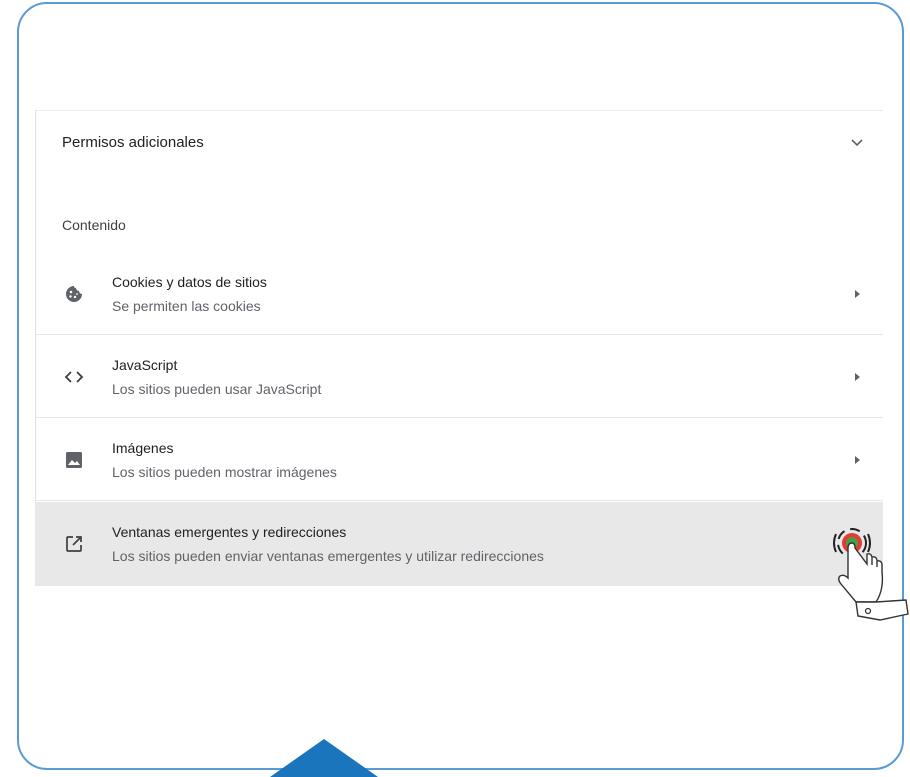 This screenshot has height=777, width=910. What do you see at coordinates (74, 544) in the screenshot?
I see `open-in-new-icon` at bounding box center [74, 544].